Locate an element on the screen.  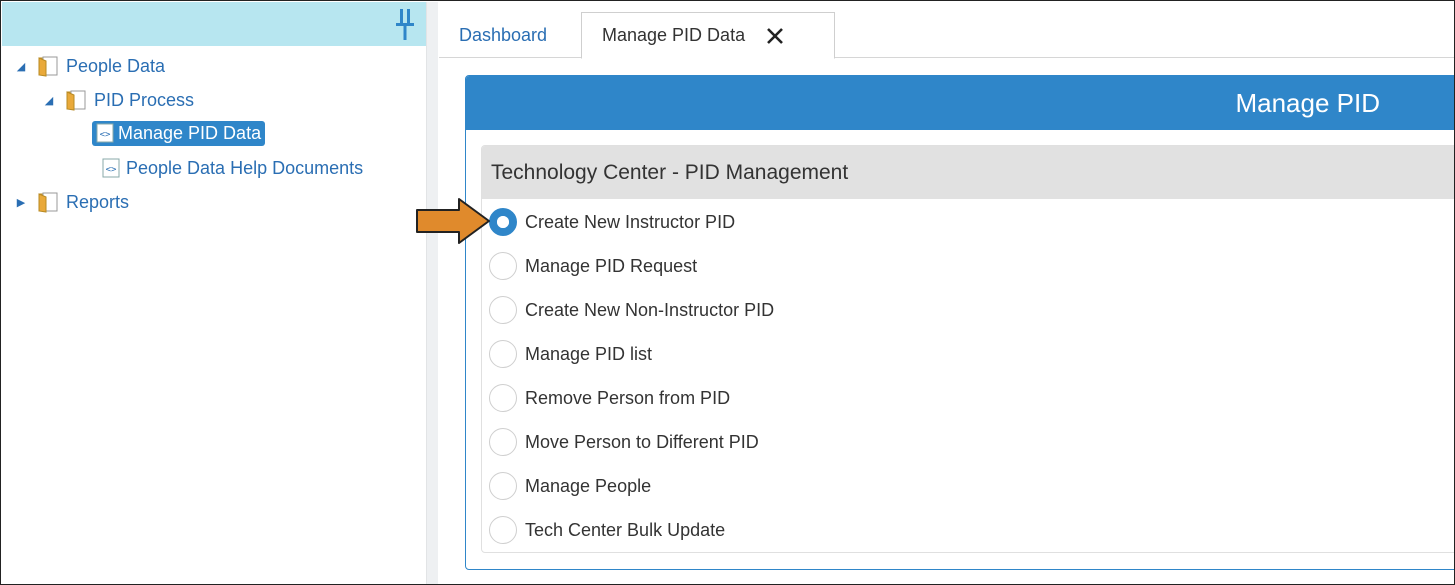
tree-item-reports: ▶ Reports is located at coordinates (71, 202).